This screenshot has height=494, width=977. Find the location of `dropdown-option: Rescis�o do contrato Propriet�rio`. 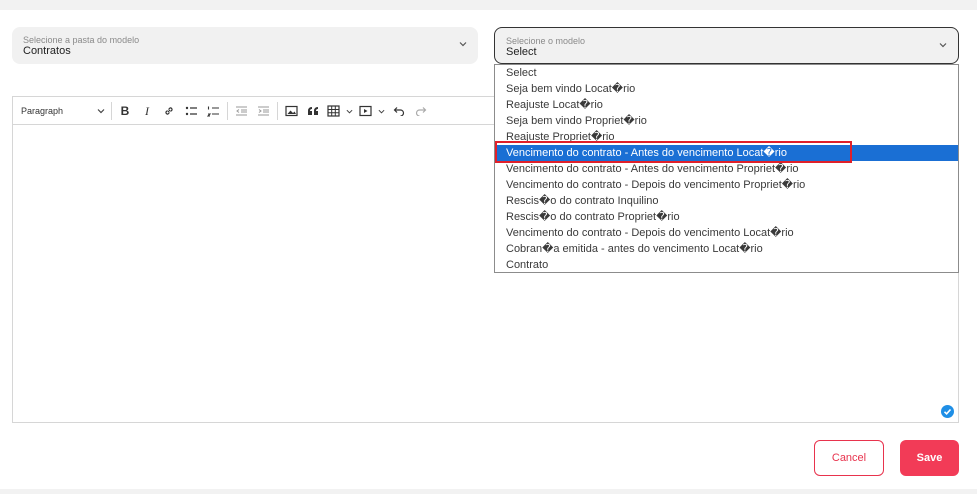

dropdown-option: Rescis�o do contrato Propriet�rio is located at coordinates (726, 217).